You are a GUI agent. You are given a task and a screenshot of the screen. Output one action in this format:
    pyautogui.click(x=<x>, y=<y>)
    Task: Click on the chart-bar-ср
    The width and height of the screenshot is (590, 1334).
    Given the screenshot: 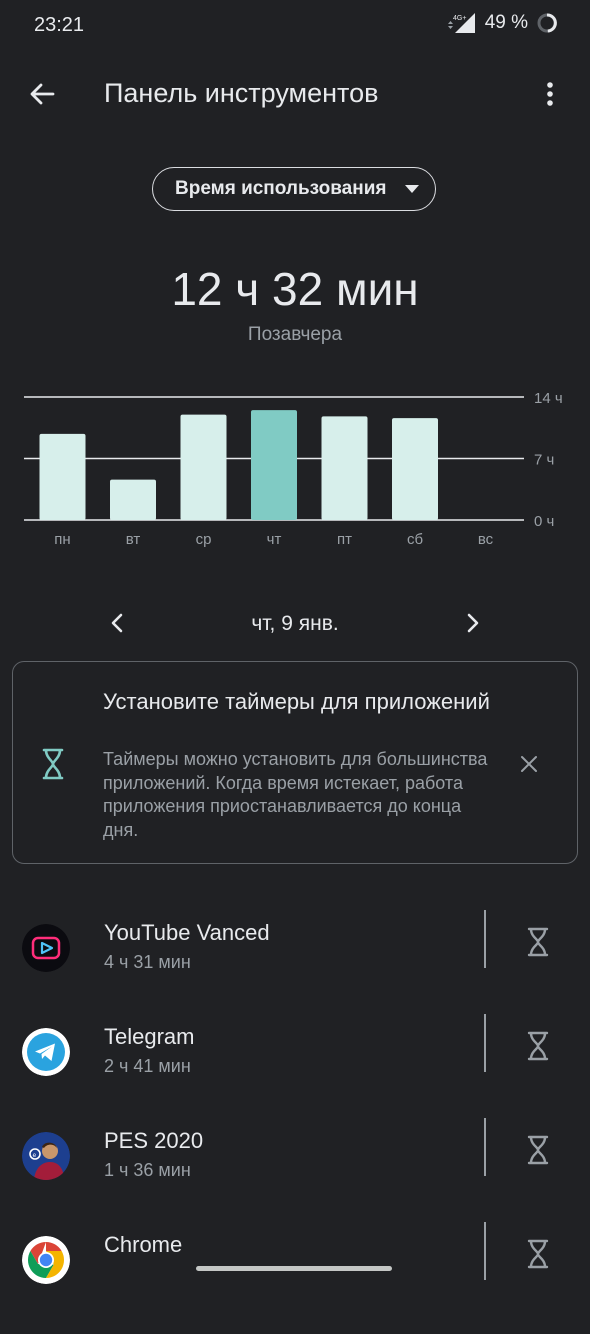 What is the action you would take?
    pyautogui.click(x=203, y=467)
    